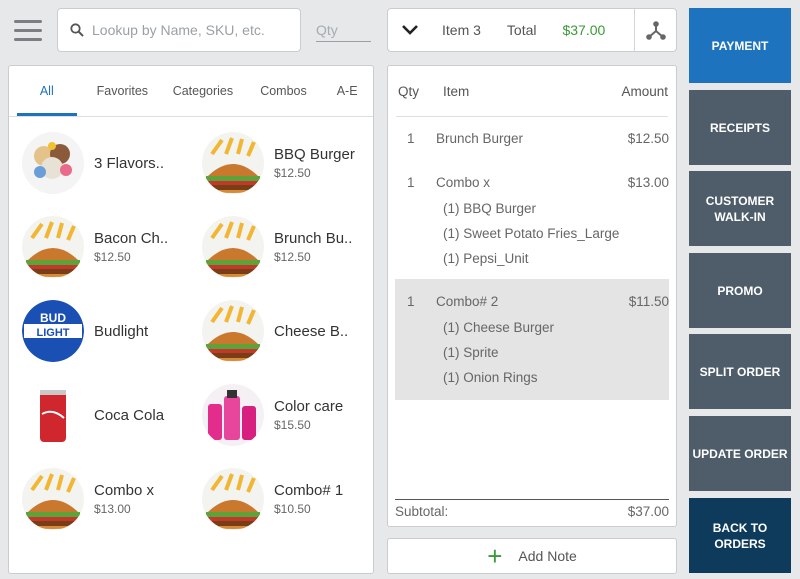  Describe the element at coordinates (499, 327) in the screenshot. I see `line-modifier: (1) Cheese Burger` at that location.